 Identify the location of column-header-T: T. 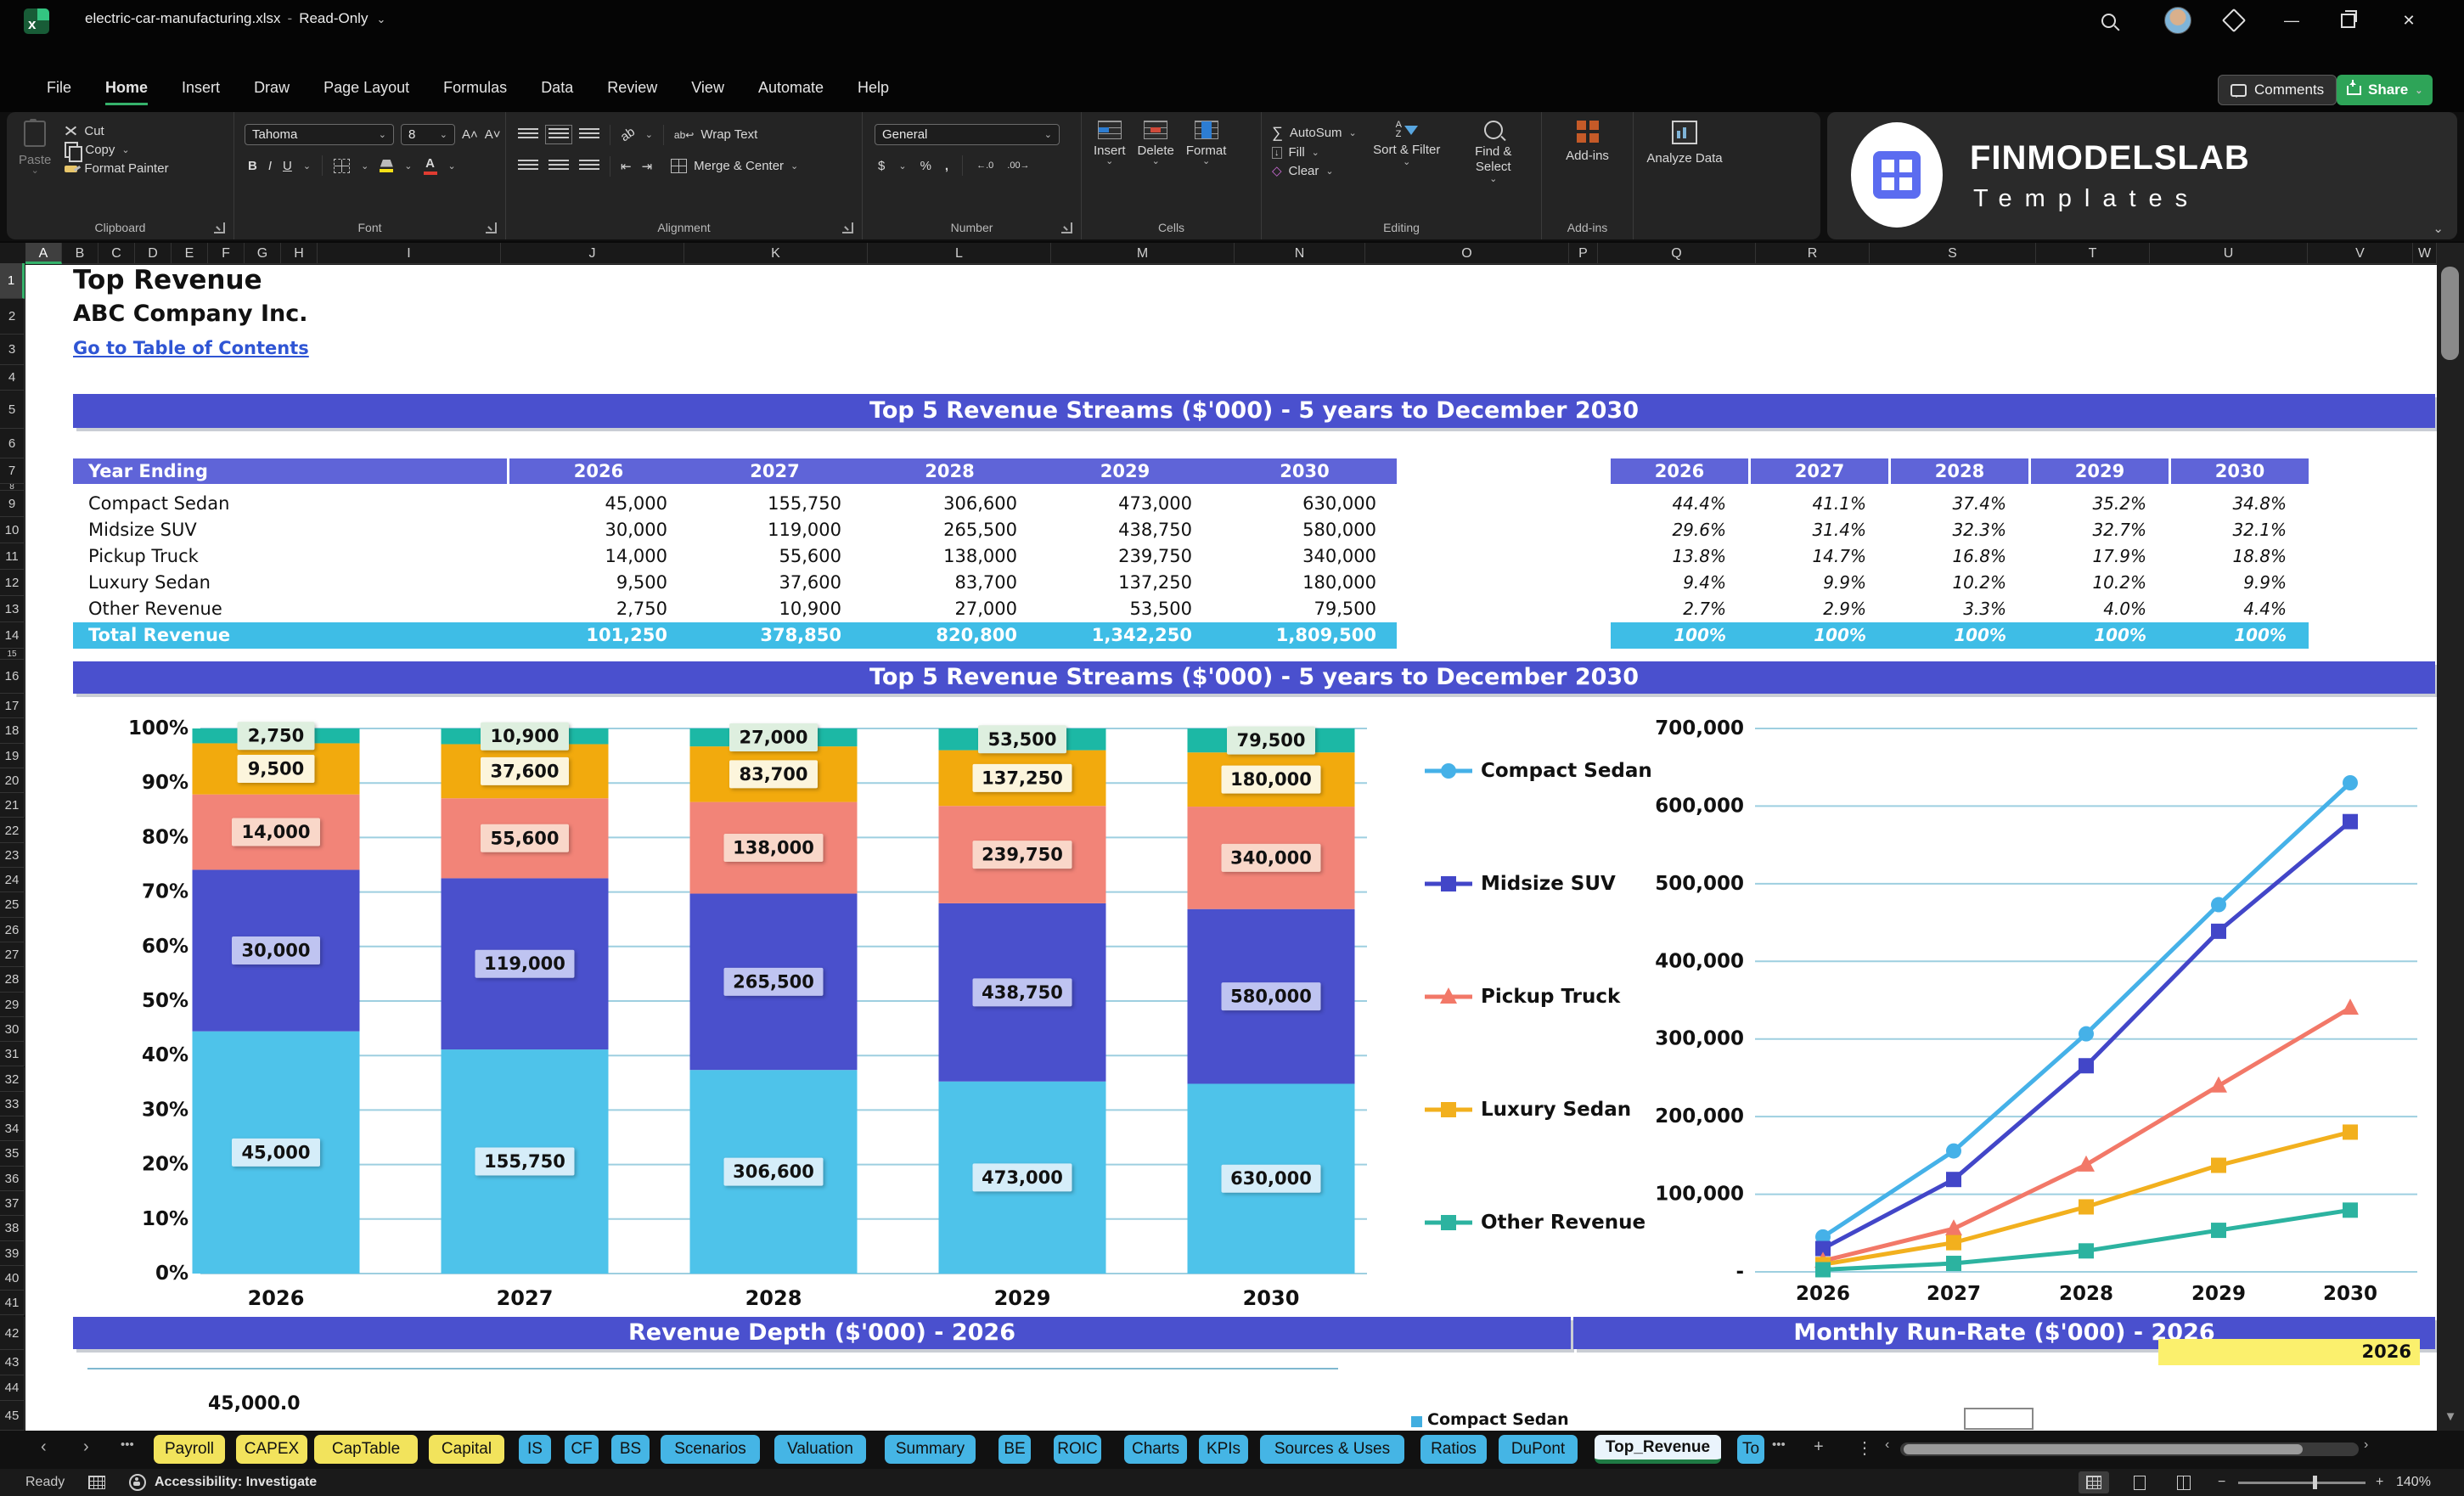
(2093, 253).